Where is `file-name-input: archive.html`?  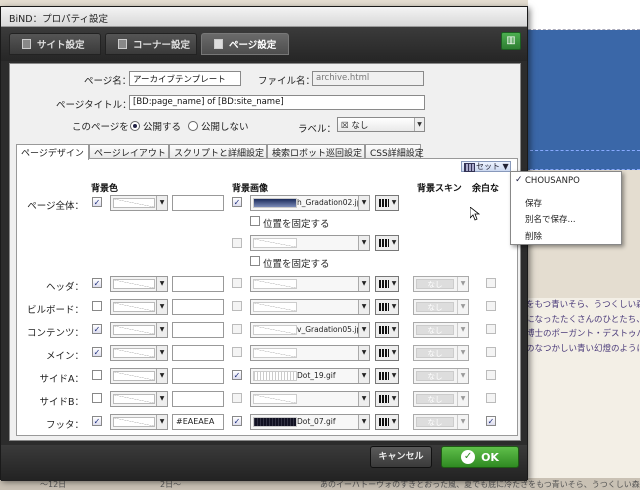 file-name-input: archive.html is located at coordinates (368, 78).